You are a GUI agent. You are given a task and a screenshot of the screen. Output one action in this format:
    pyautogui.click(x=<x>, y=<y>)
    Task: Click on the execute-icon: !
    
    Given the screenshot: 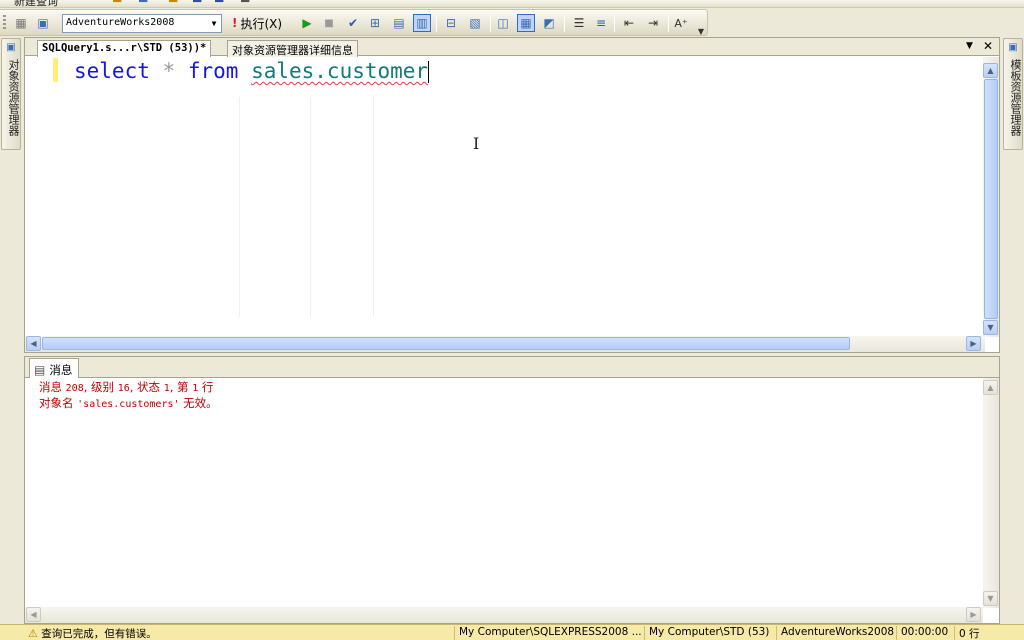 What is the action you would take?
    pyautogui.click(x=235, y=23)
    